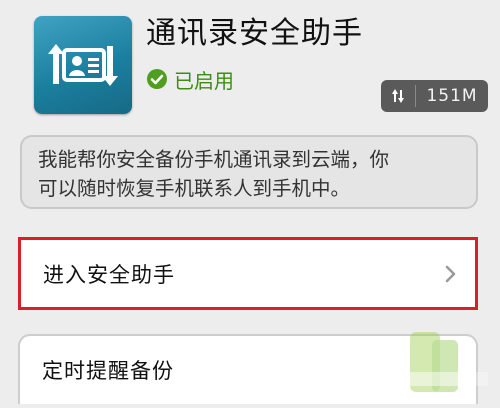 Image resolution: width=500 pixels, height=408 pixels. What do you see at coordinates (254, 33) in the screenshot?
I see `app-title: 通讯录安全助手` at bounding box center [254, 33].